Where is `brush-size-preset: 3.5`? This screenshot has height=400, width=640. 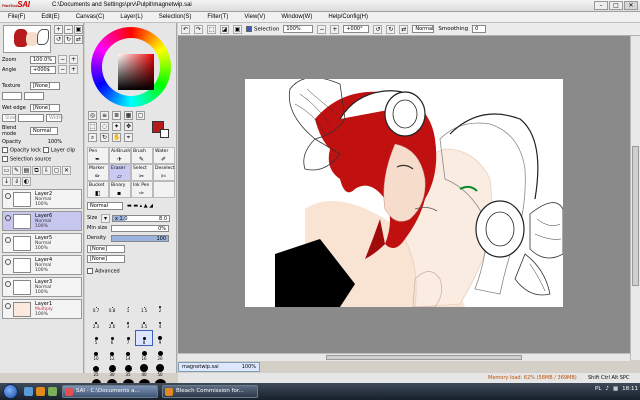 brush-size-preset: 3.5 is located at coordinates (144, 322).